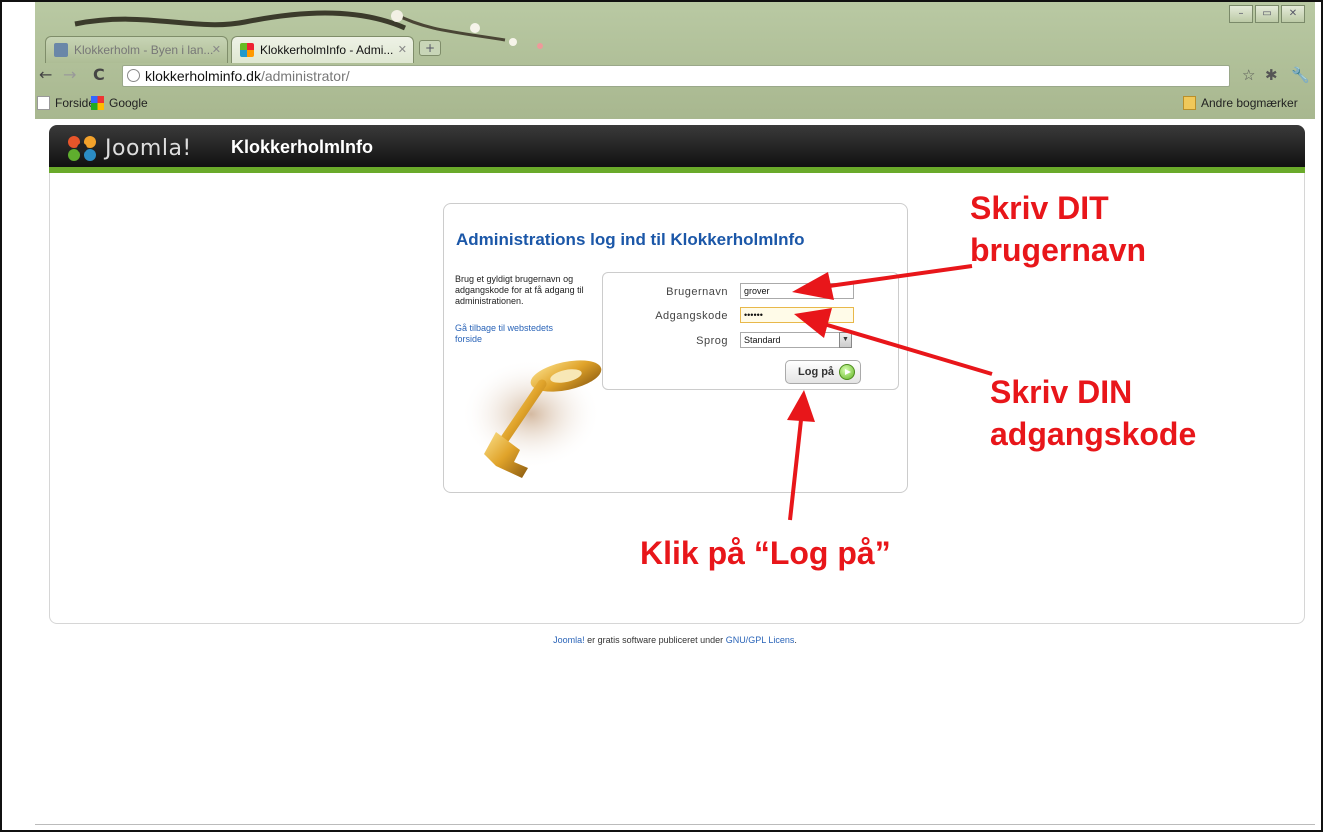 Image resolution: width=1323 pixels, height=832 pixels. I want to click on password-input, so click(797, 315).